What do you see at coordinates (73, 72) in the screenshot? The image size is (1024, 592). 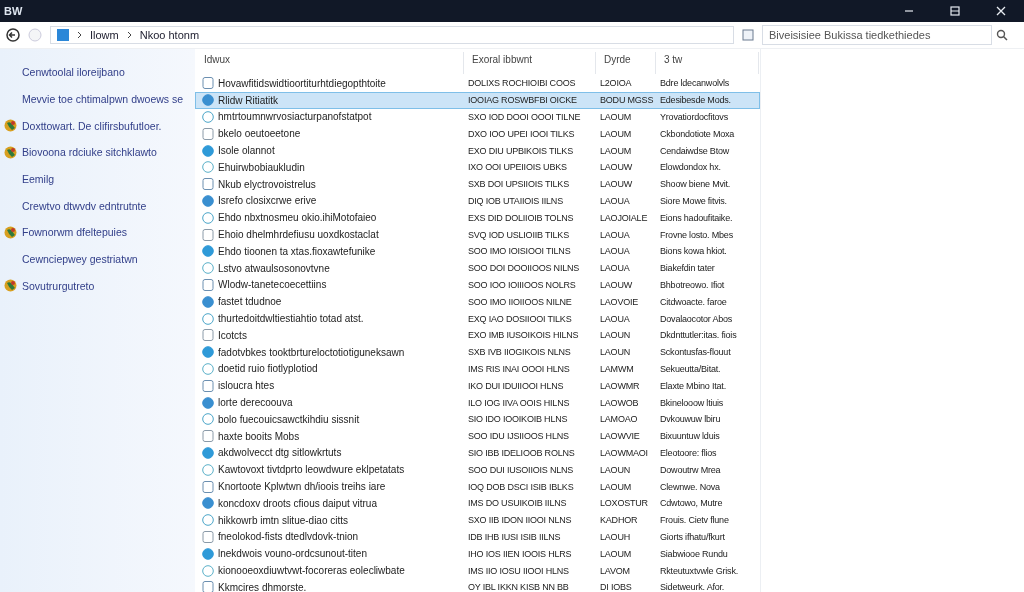 I see `sidebar-item: Cenwtoolal iloreijbano` at bounding box center [73, 72].